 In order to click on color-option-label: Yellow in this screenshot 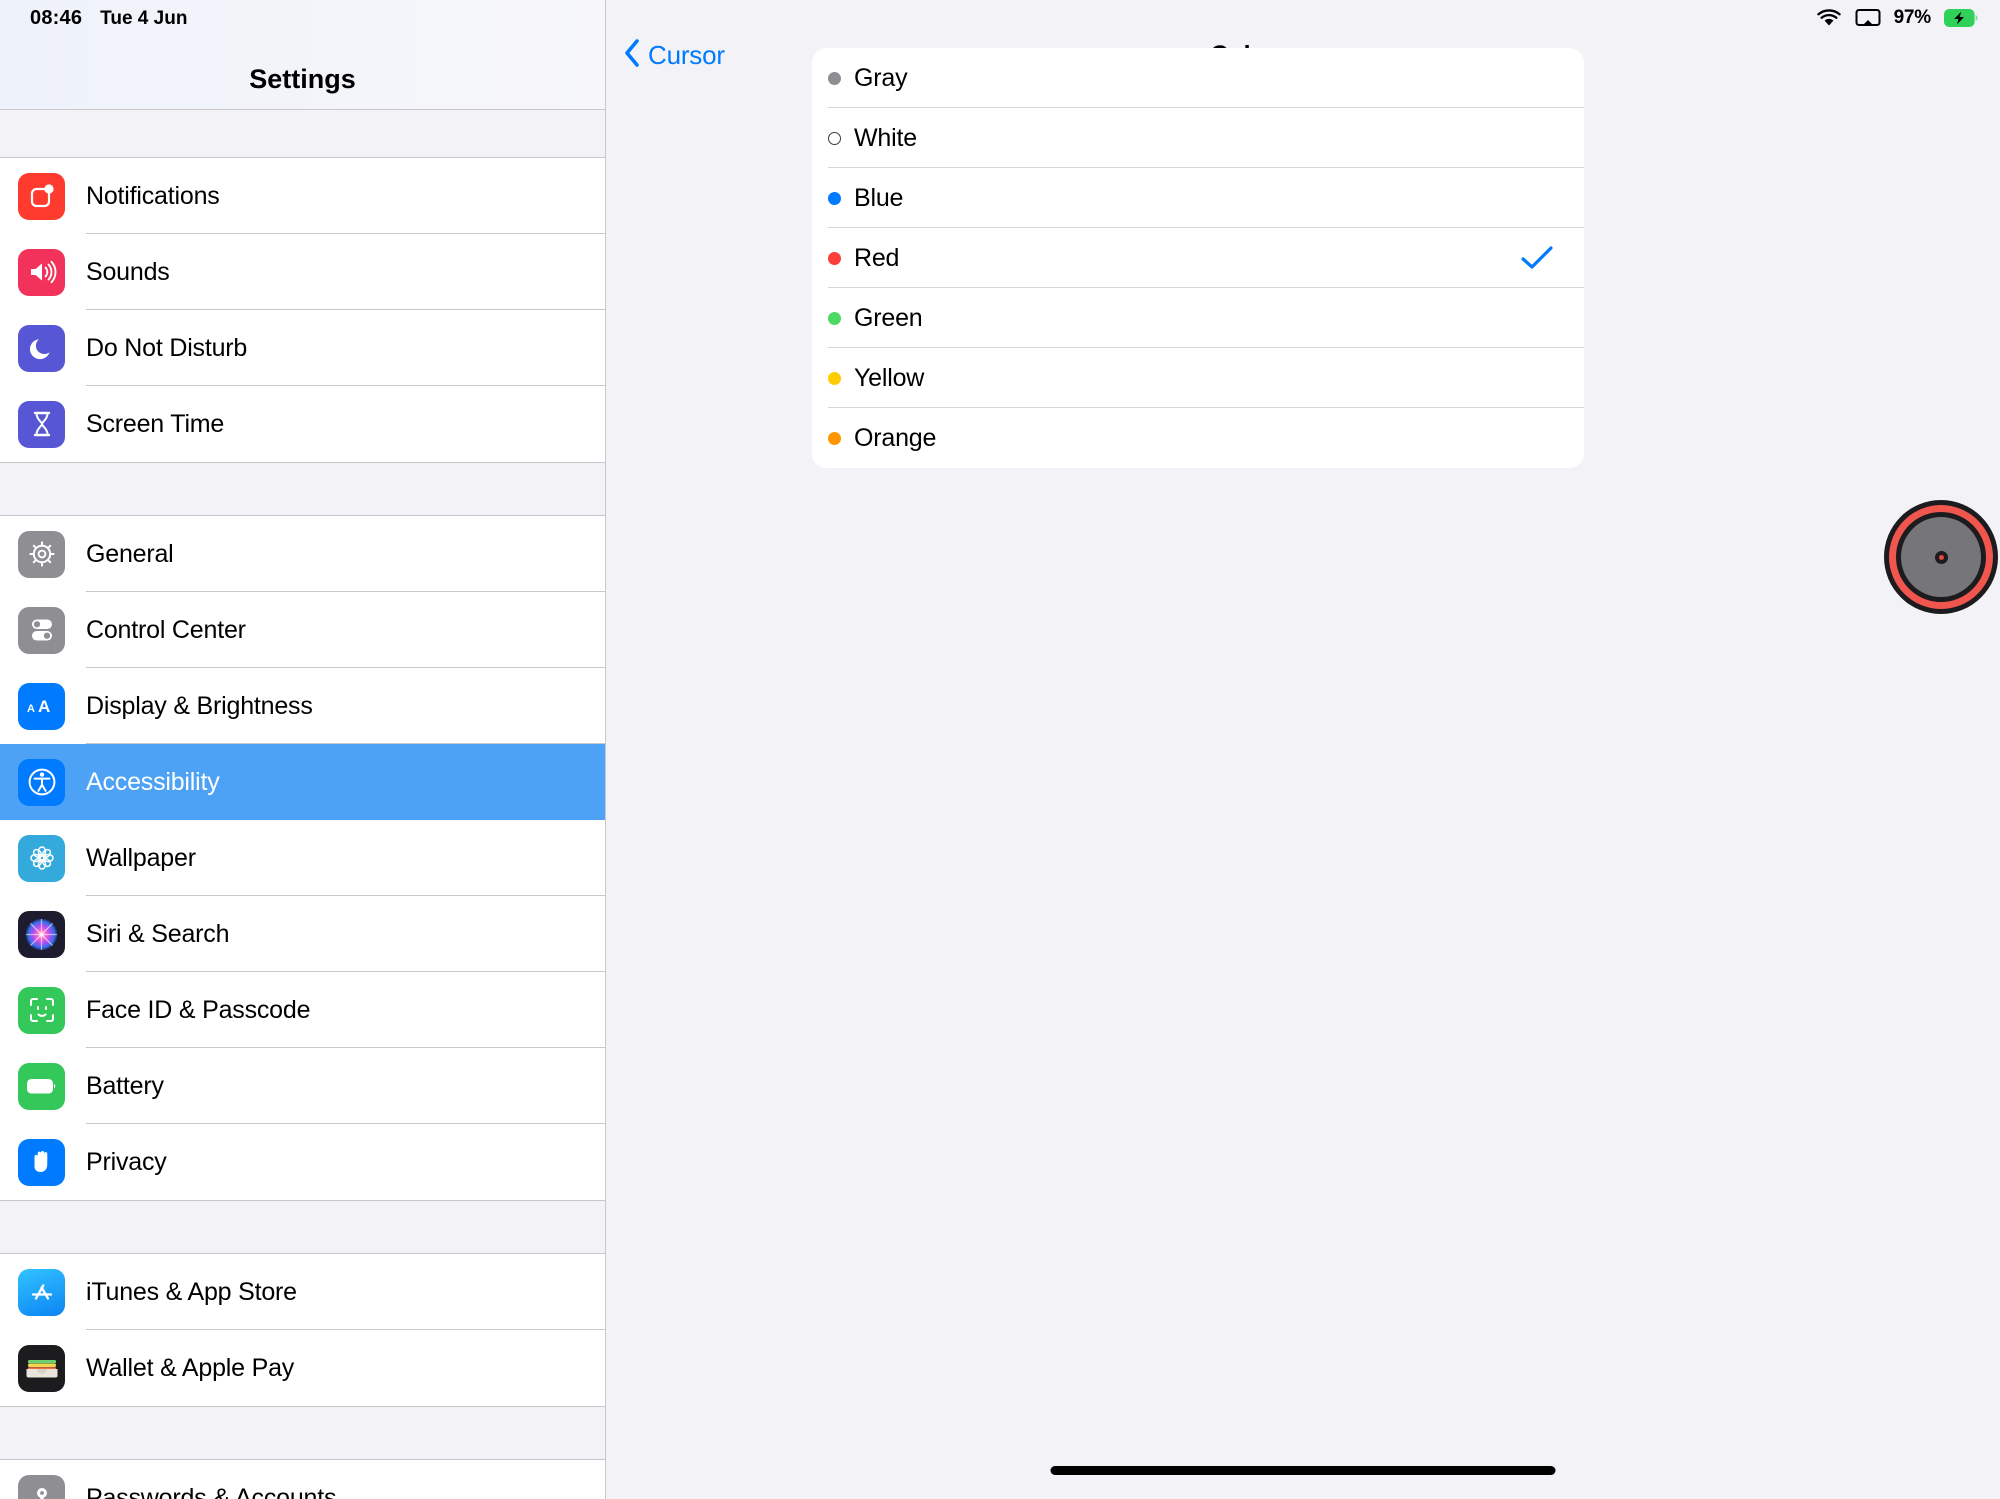, I will do `click(889, 377)`.